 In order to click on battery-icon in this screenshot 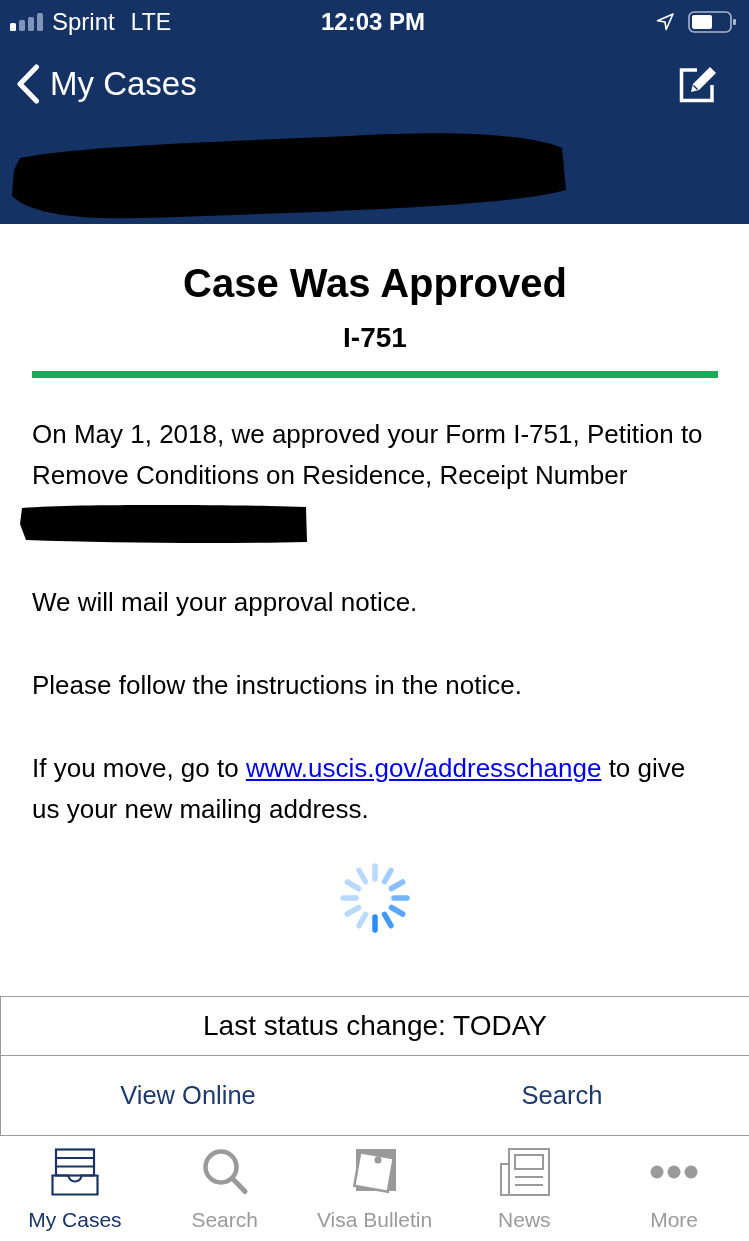, I will do `click(712, 22)`.